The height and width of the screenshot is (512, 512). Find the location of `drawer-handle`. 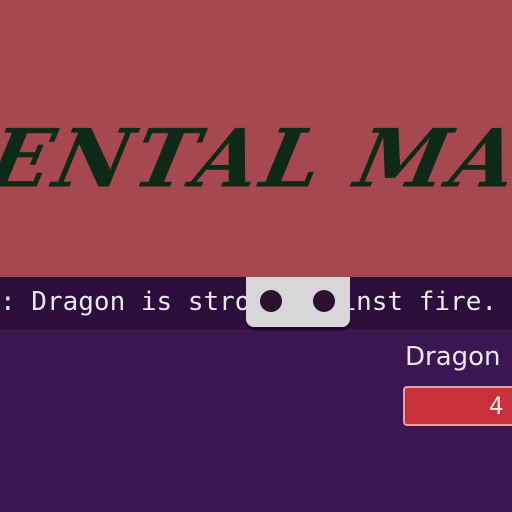

drawer-handle is located at coordinates (298, 302).